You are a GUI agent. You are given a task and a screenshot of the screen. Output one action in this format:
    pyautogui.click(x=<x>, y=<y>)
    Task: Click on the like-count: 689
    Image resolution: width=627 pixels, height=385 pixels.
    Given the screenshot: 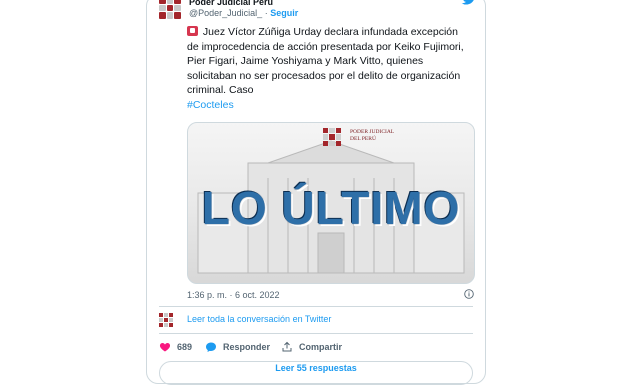 What is the action you would take?
    pyautogui.click(x=185, y=347)
    